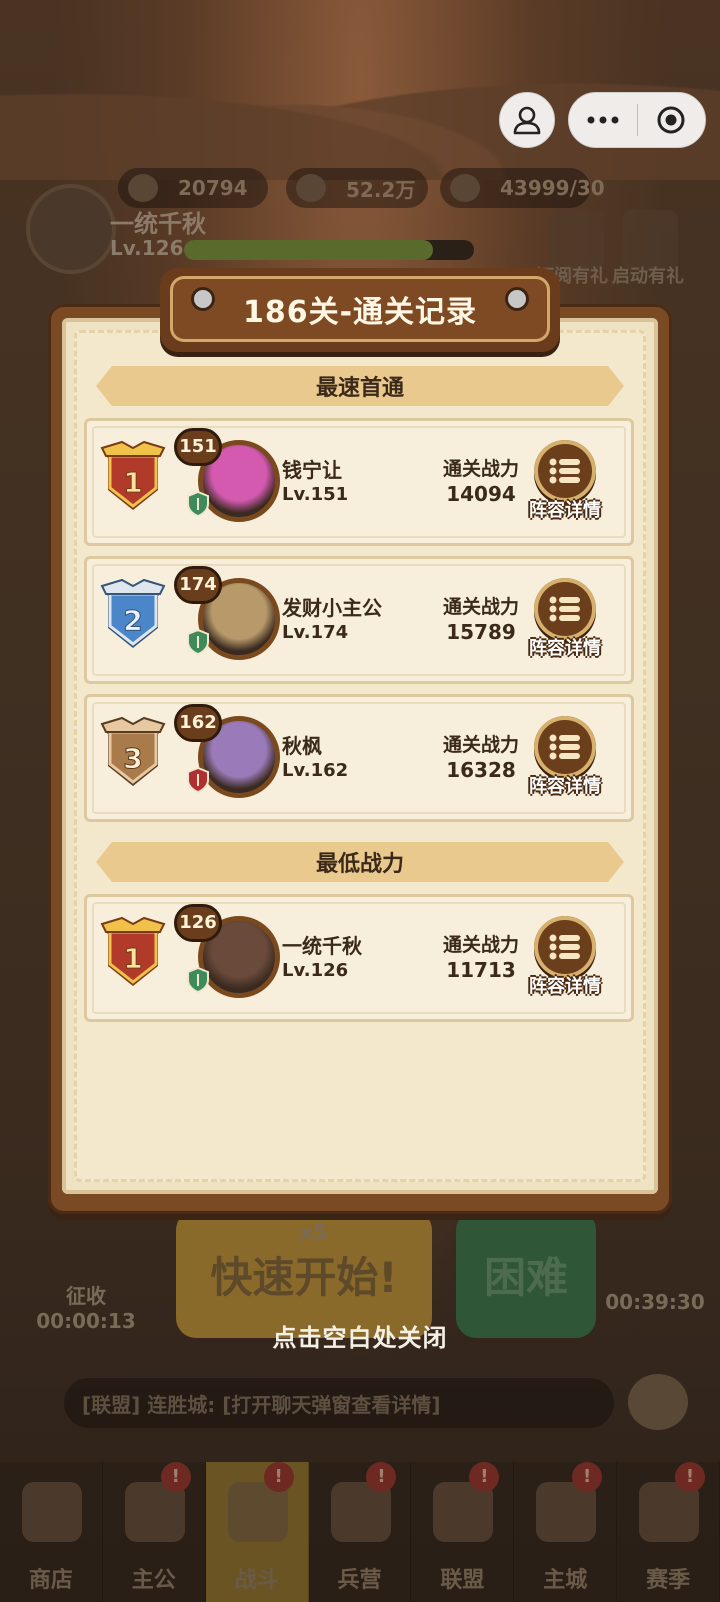  What do you see at coordinates (359, 482) in the screenshot?
I see `record-row: 1 151 钱宁让 Lv.151 通关战力 14094 阵容详情` at bounding box center [359, 482].